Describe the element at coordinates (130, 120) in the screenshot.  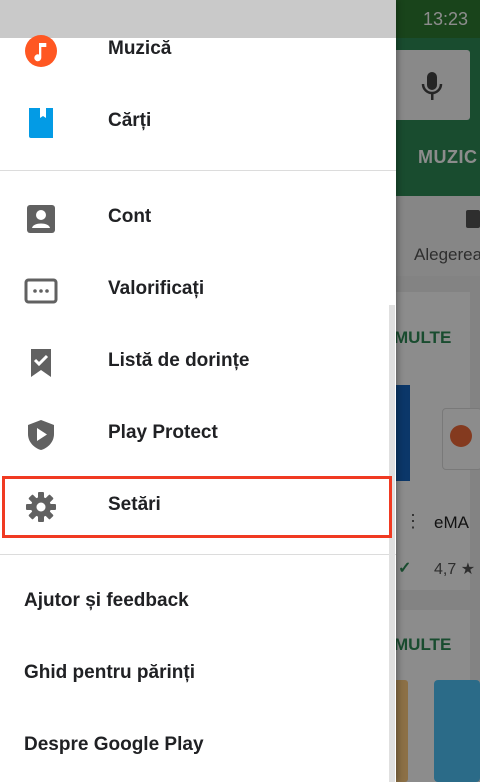
I see `drawer-item-label: Cărți` at that location.